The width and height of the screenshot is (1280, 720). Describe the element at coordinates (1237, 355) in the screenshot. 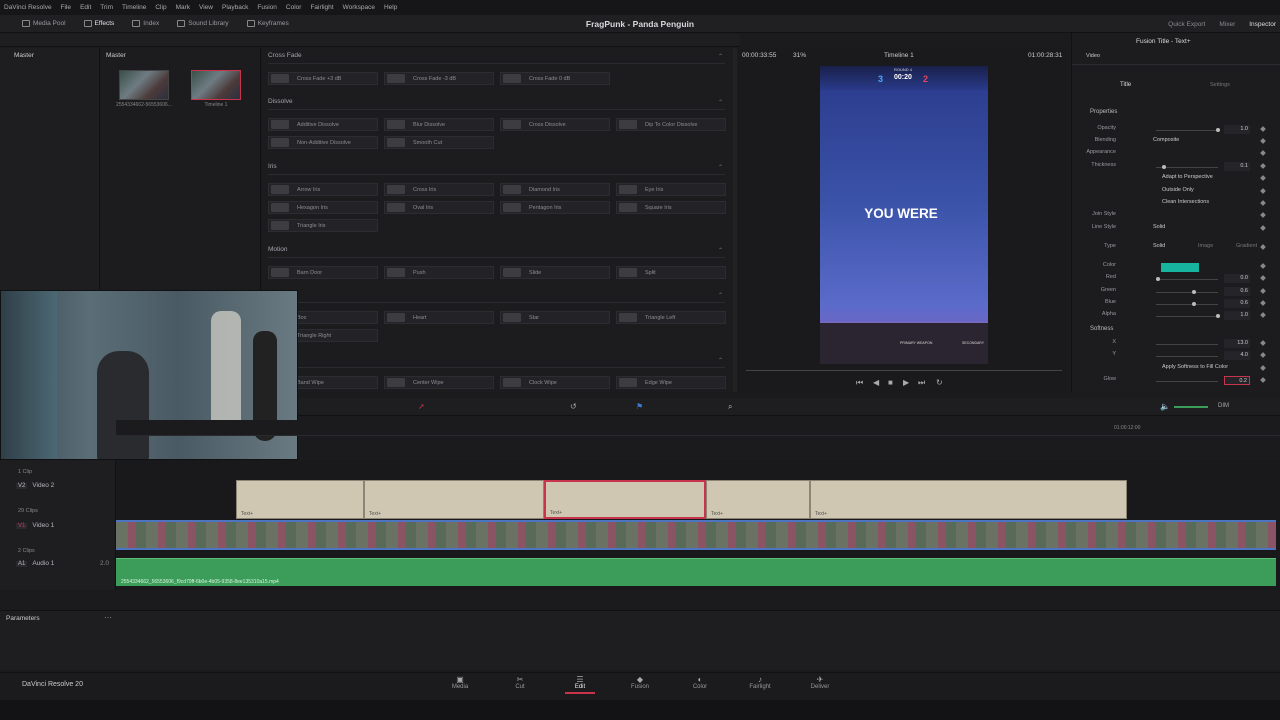

I see `value-field: 4.0` at that location.